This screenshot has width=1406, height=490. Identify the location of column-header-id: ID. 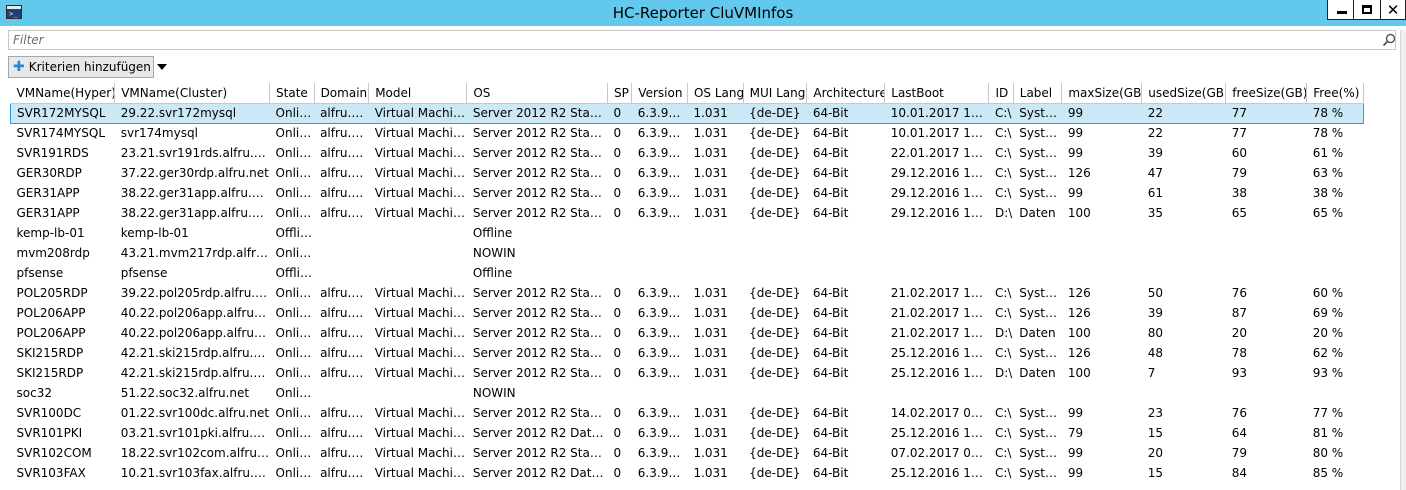
(1001, 93).